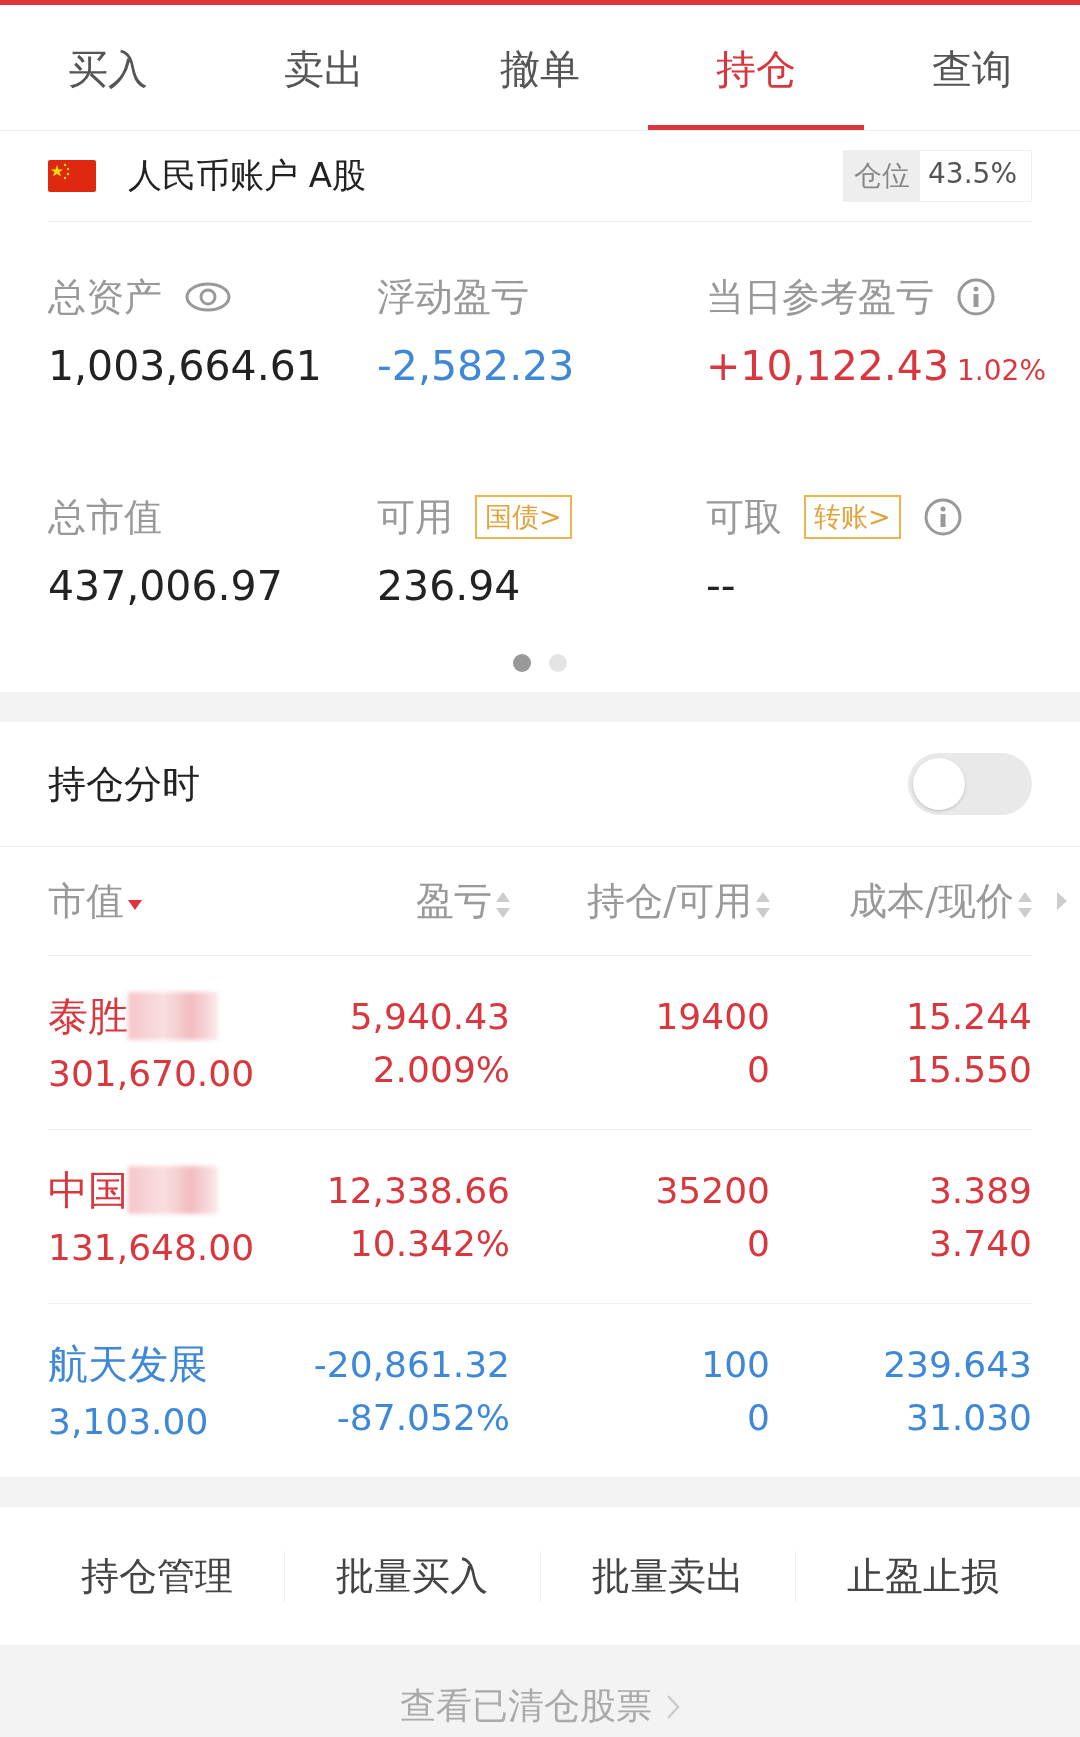 Image resolution: width=1080 pixels, height=1737 pixels. What do you see at coordinates (128, 1421) in the screenshot?
I see `market-value: 3,103.00` at bounding box center [128, 1421].